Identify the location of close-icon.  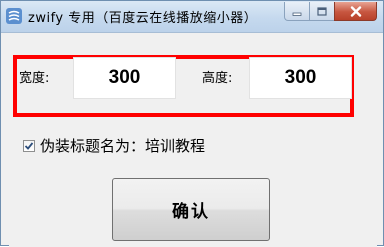
(356, 11).